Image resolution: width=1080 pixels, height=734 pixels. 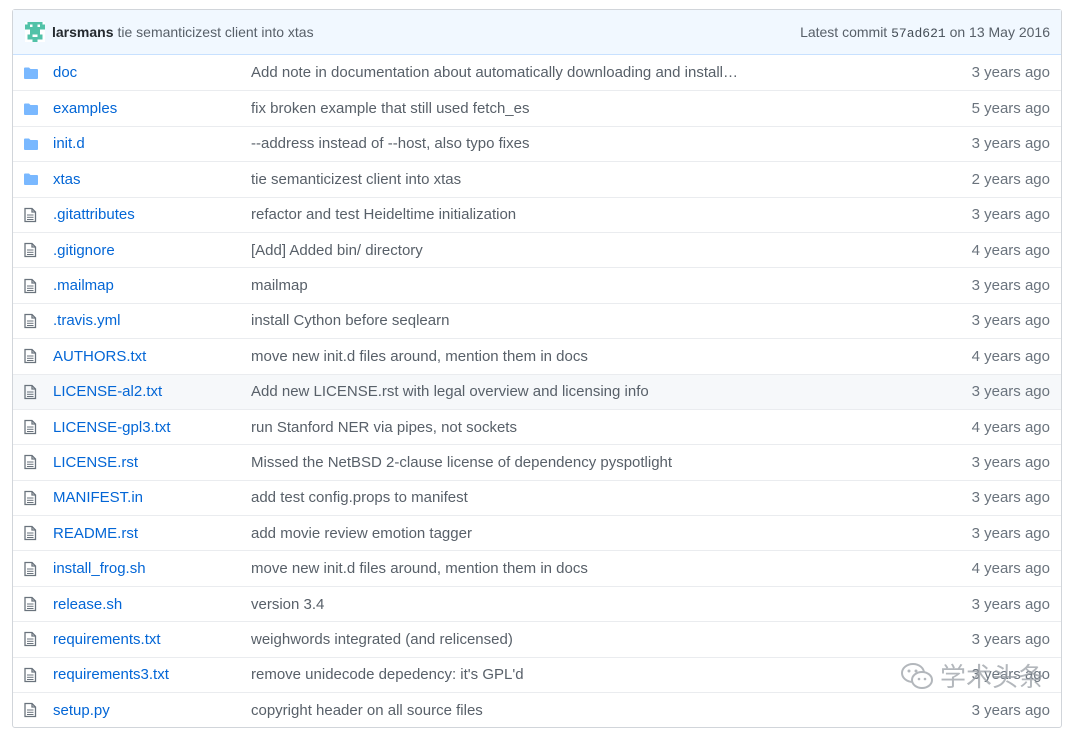 What do you see at coordinates (1010, 109) in the screenshot?
I see `commit-age: 5 years ago` at bounding box center [1010, 109].